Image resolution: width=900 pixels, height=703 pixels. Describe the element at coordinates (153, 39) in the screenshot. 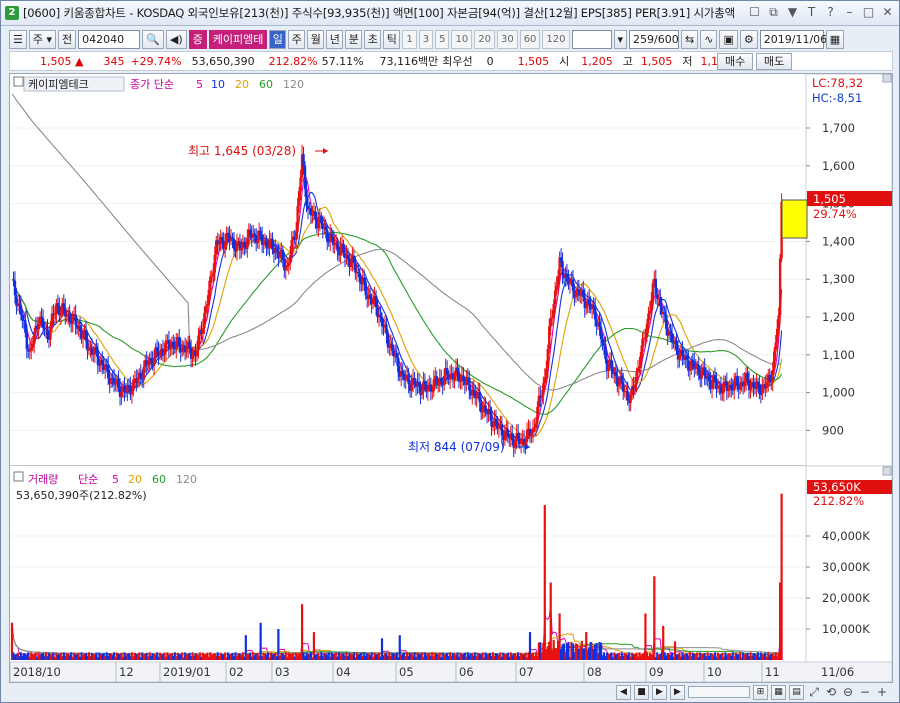

I see `search-icon: 🔍` at that location.